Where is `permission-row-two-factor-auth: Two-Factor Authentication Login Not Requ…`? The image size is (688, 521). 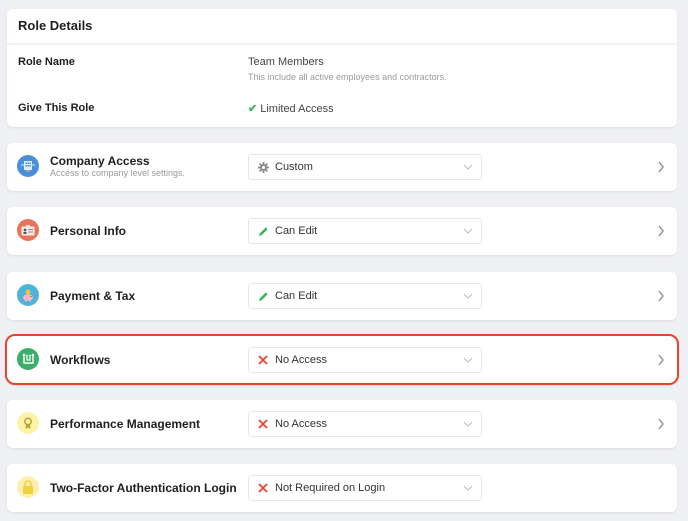
permission-row-two-factor-auth: Two-Factor Authentication Login Not Requ… is located at coordinates (342, 488).